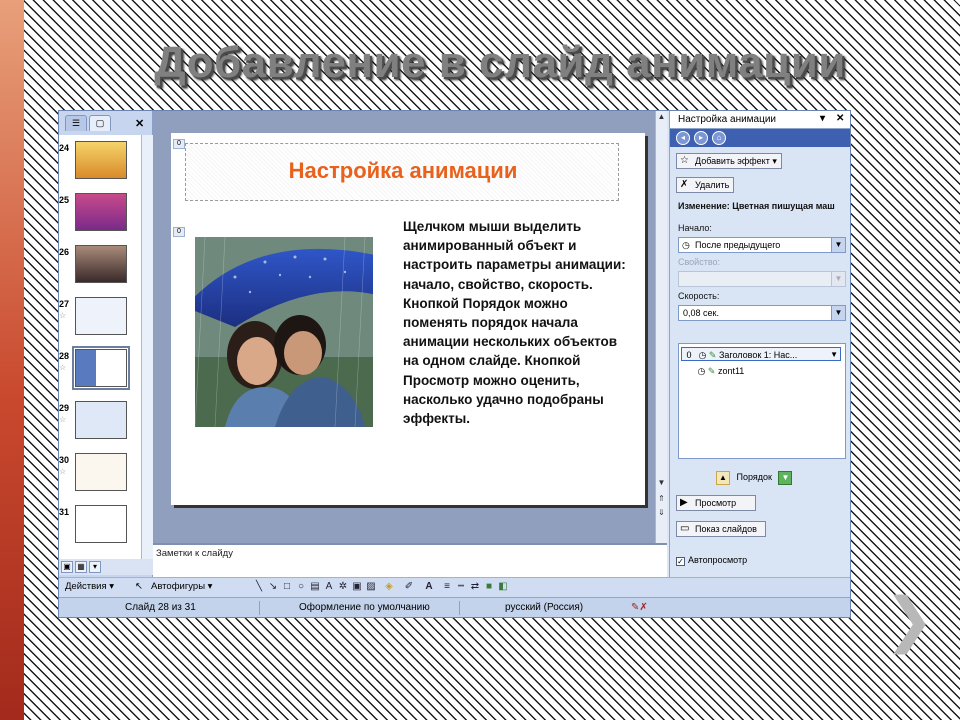 The image size is (960, 720). I want to click on arrow-icon: ↘, so click(273, 587).